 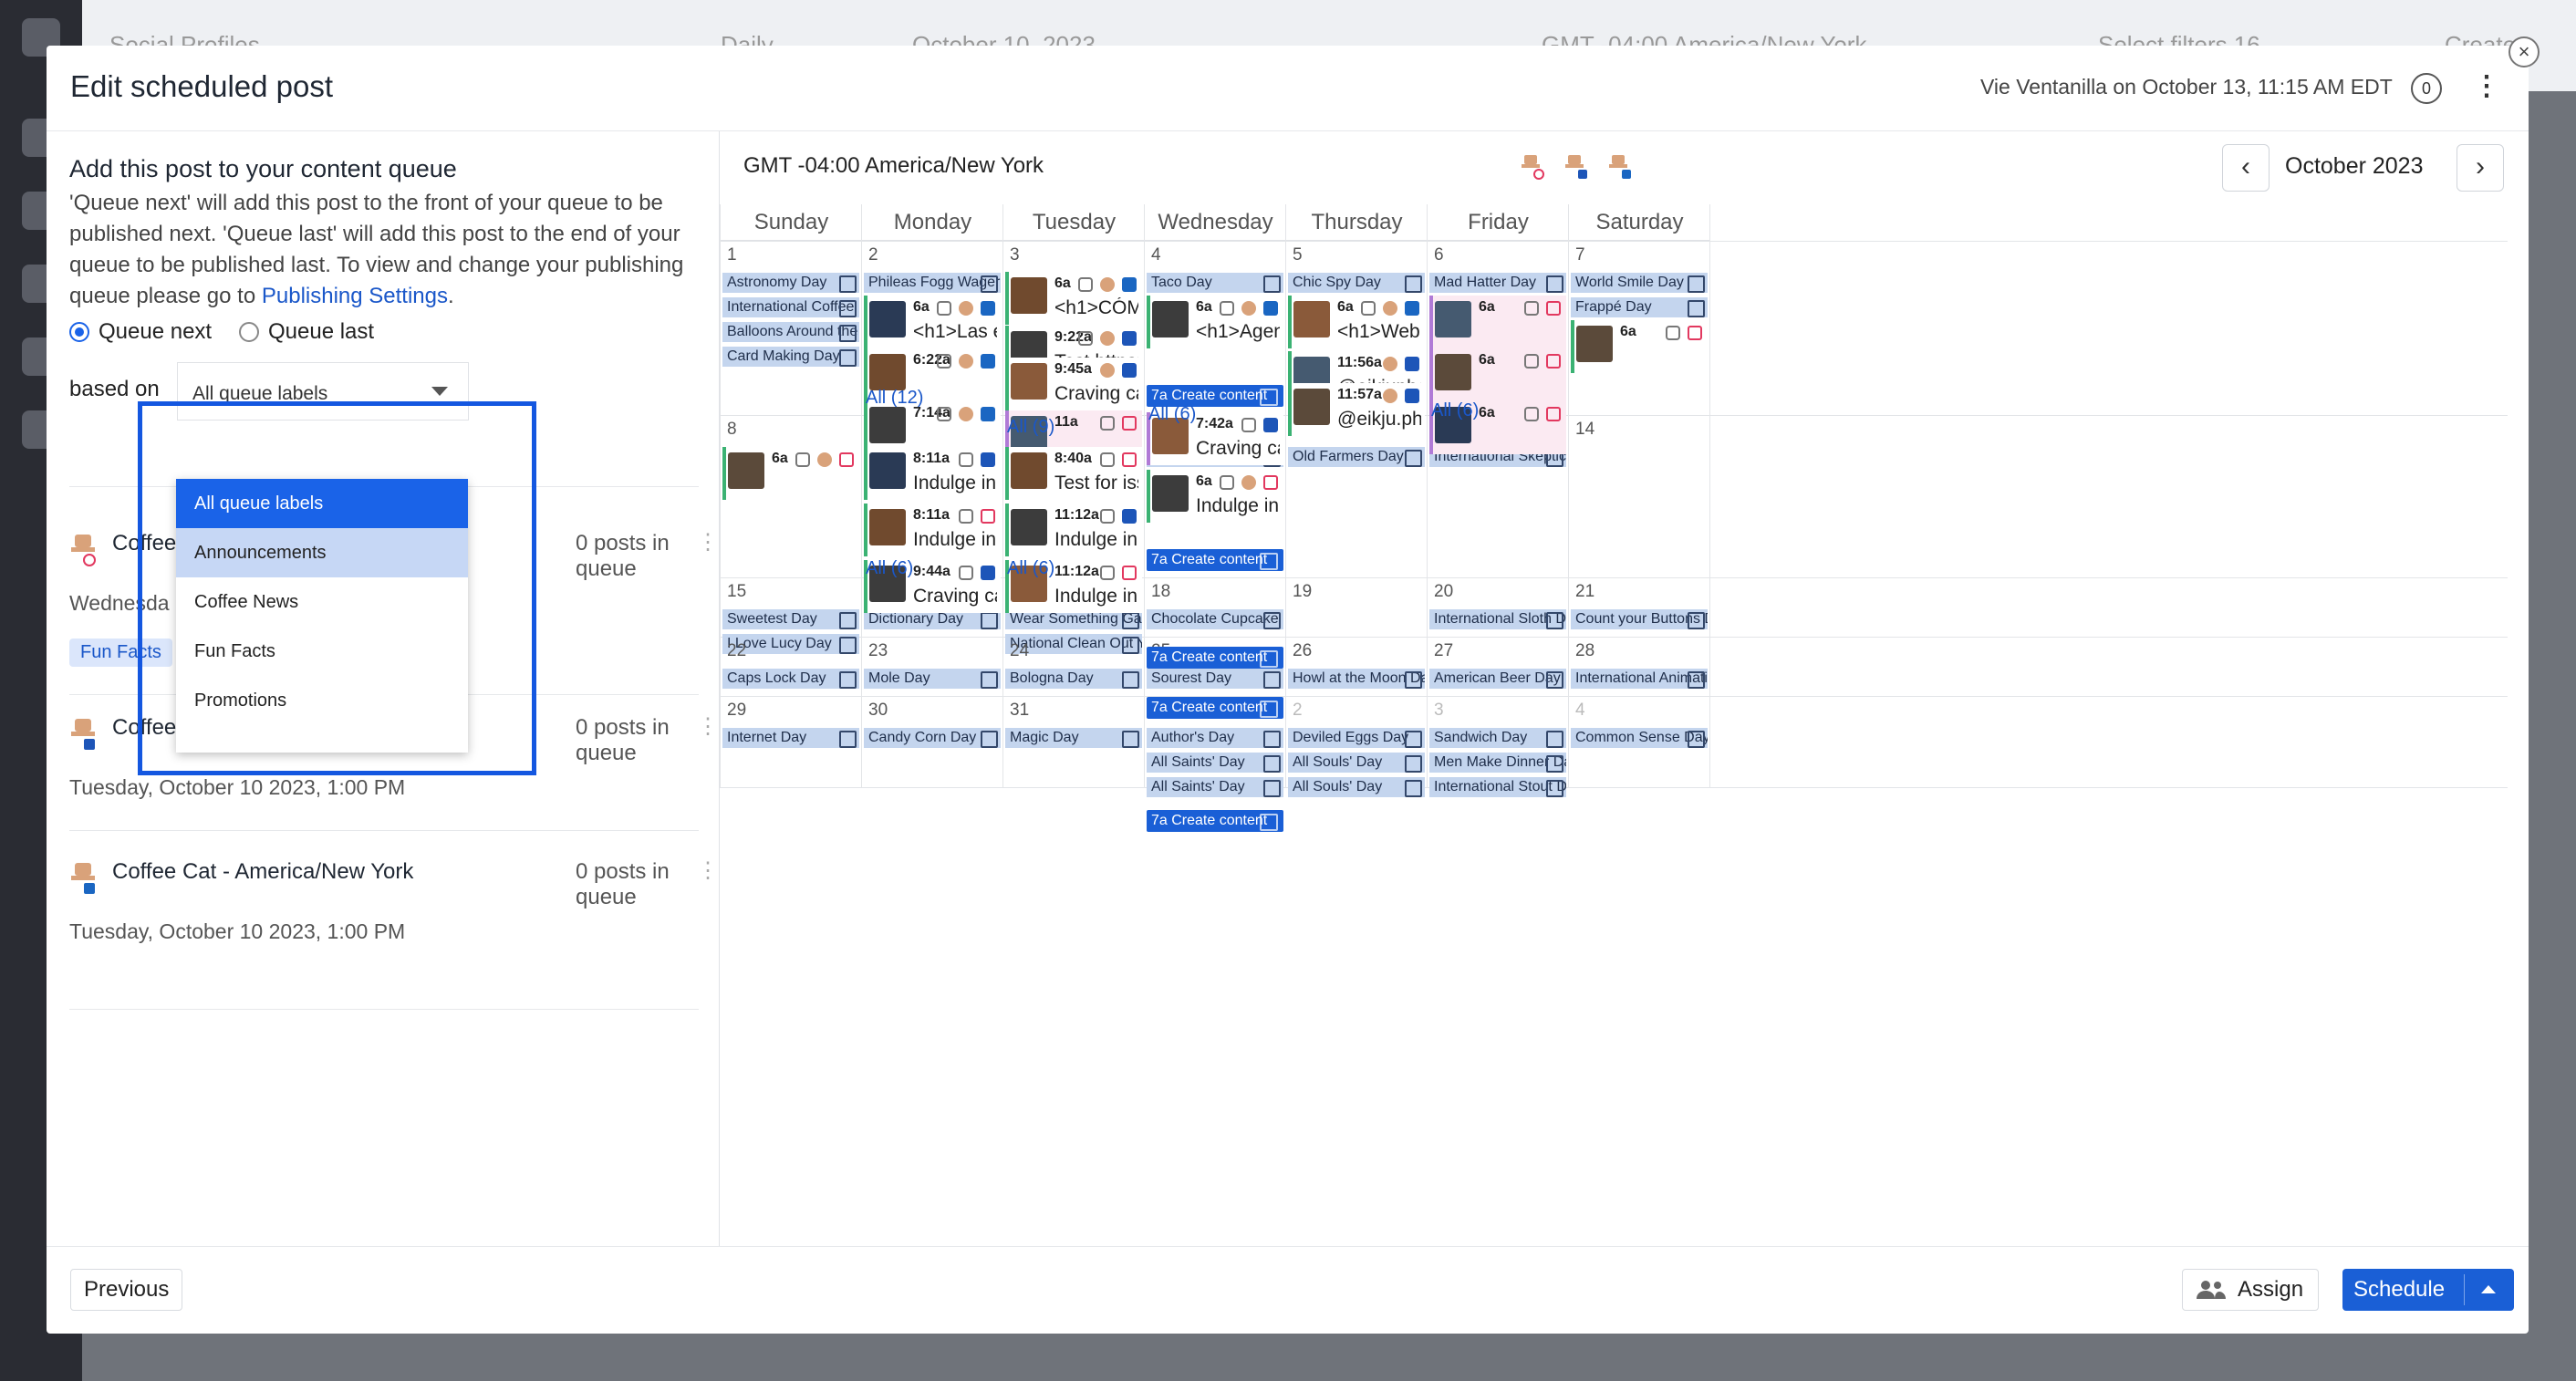 What do you see at coordinates (1497, 283) in the screenshot?
I see `holiday-label: Mad Hatter Day` at bounding box center [1497, 283].